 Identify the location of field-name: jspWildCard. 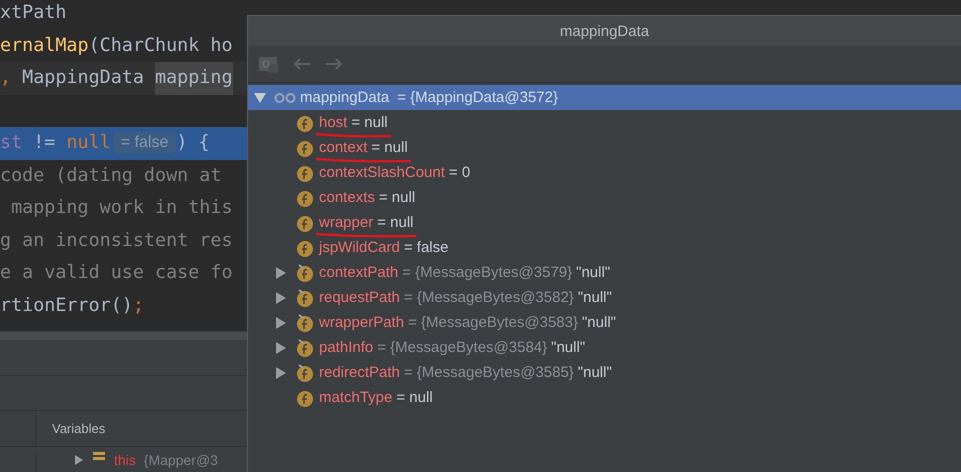
(359, 247).